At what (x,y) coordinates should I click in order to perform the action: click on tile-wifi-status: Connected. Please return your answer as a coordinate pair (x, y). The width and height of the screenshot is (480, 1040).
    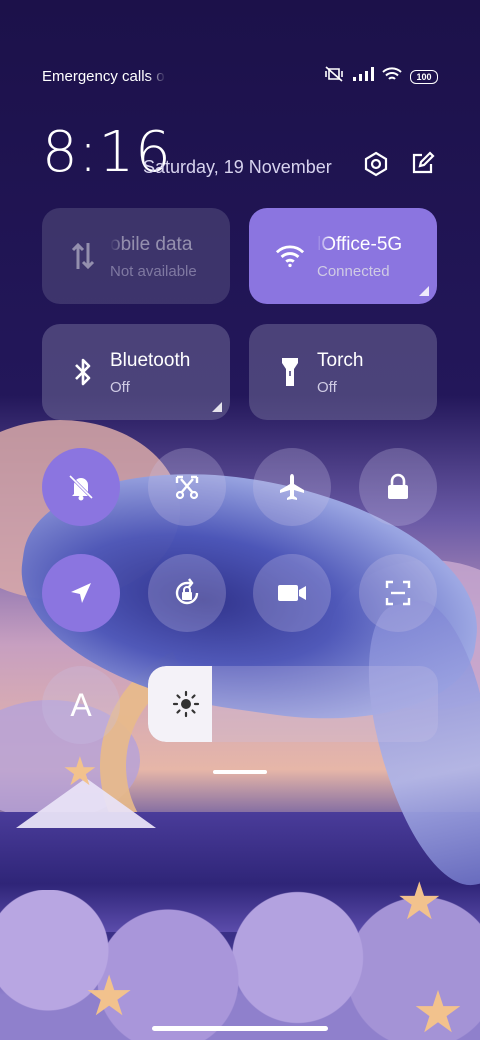
    Looking at the image, I should click on (353, 271).